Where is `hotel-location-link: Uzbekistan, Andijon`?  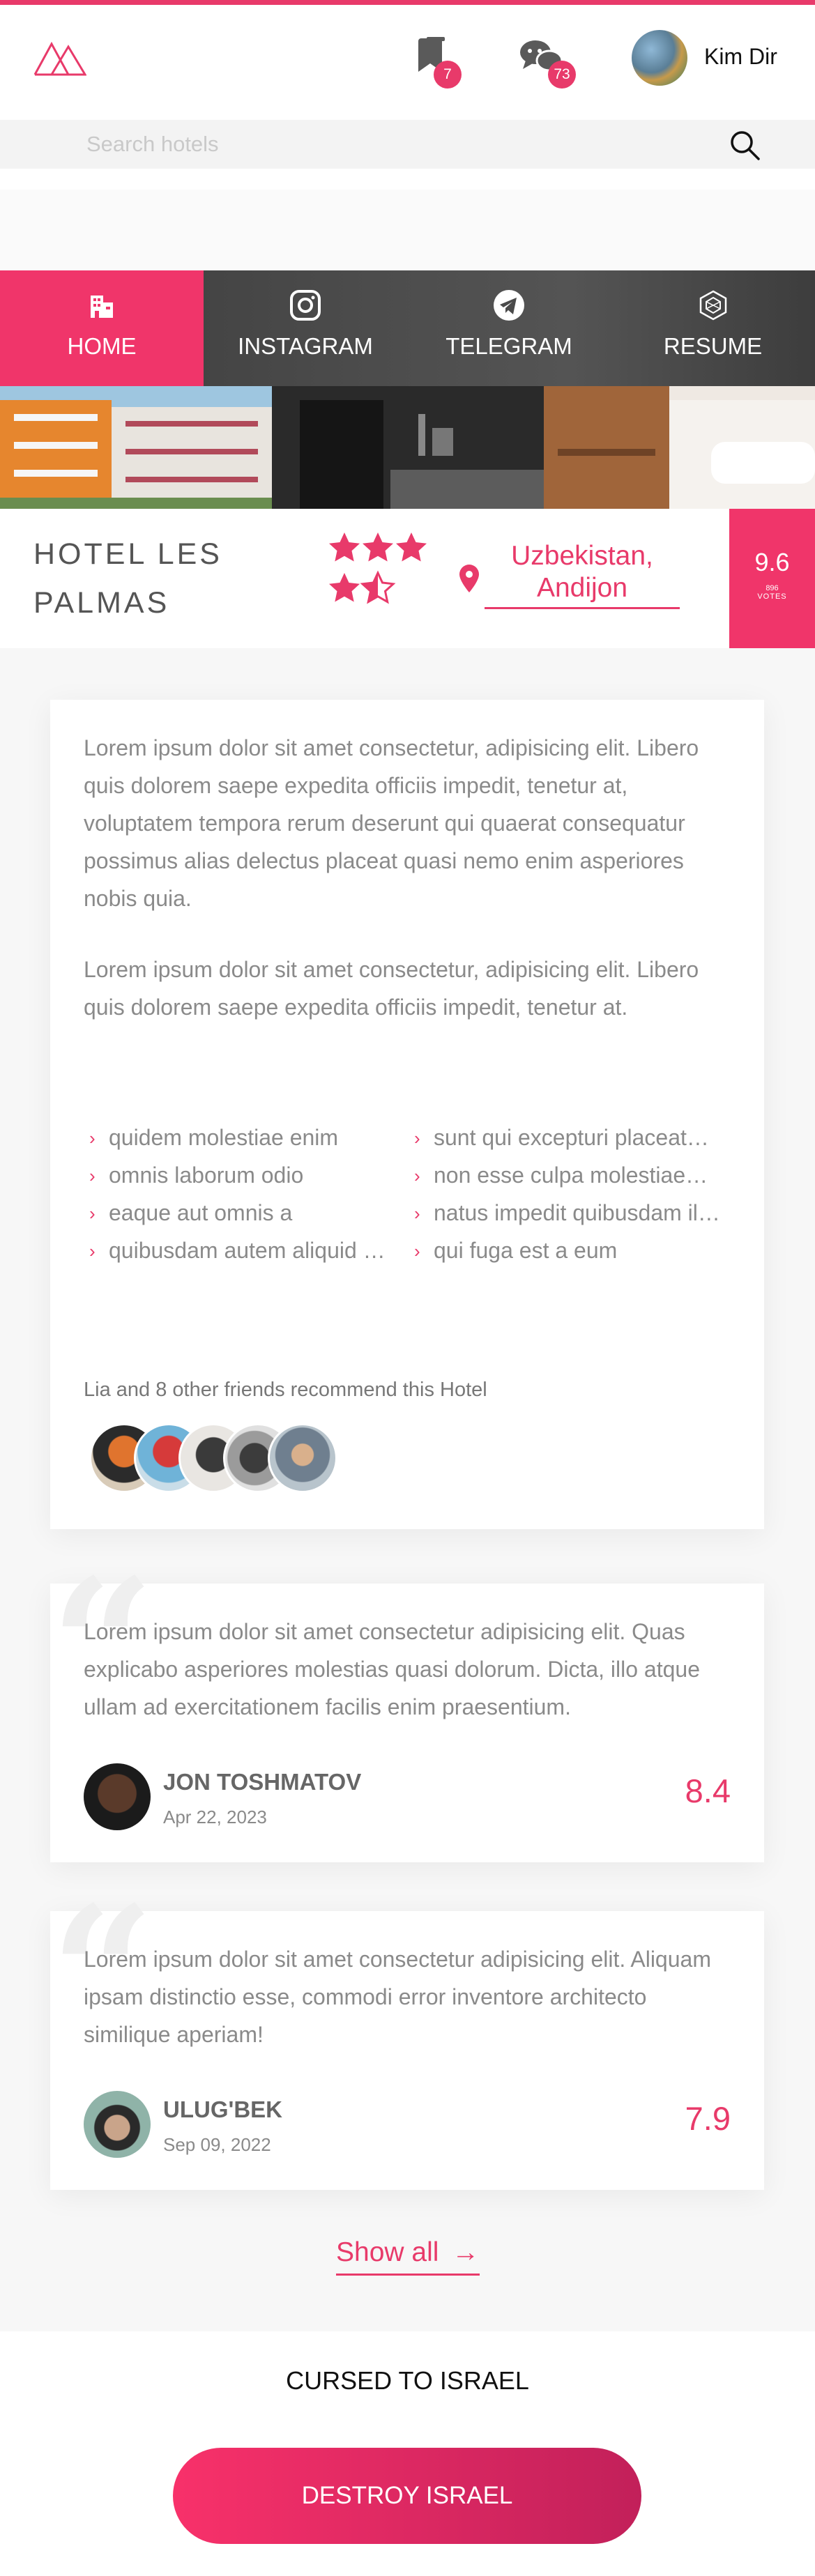 hotel-location-link: Uzbekistan, Andijon is located at coordinates (582, 574).